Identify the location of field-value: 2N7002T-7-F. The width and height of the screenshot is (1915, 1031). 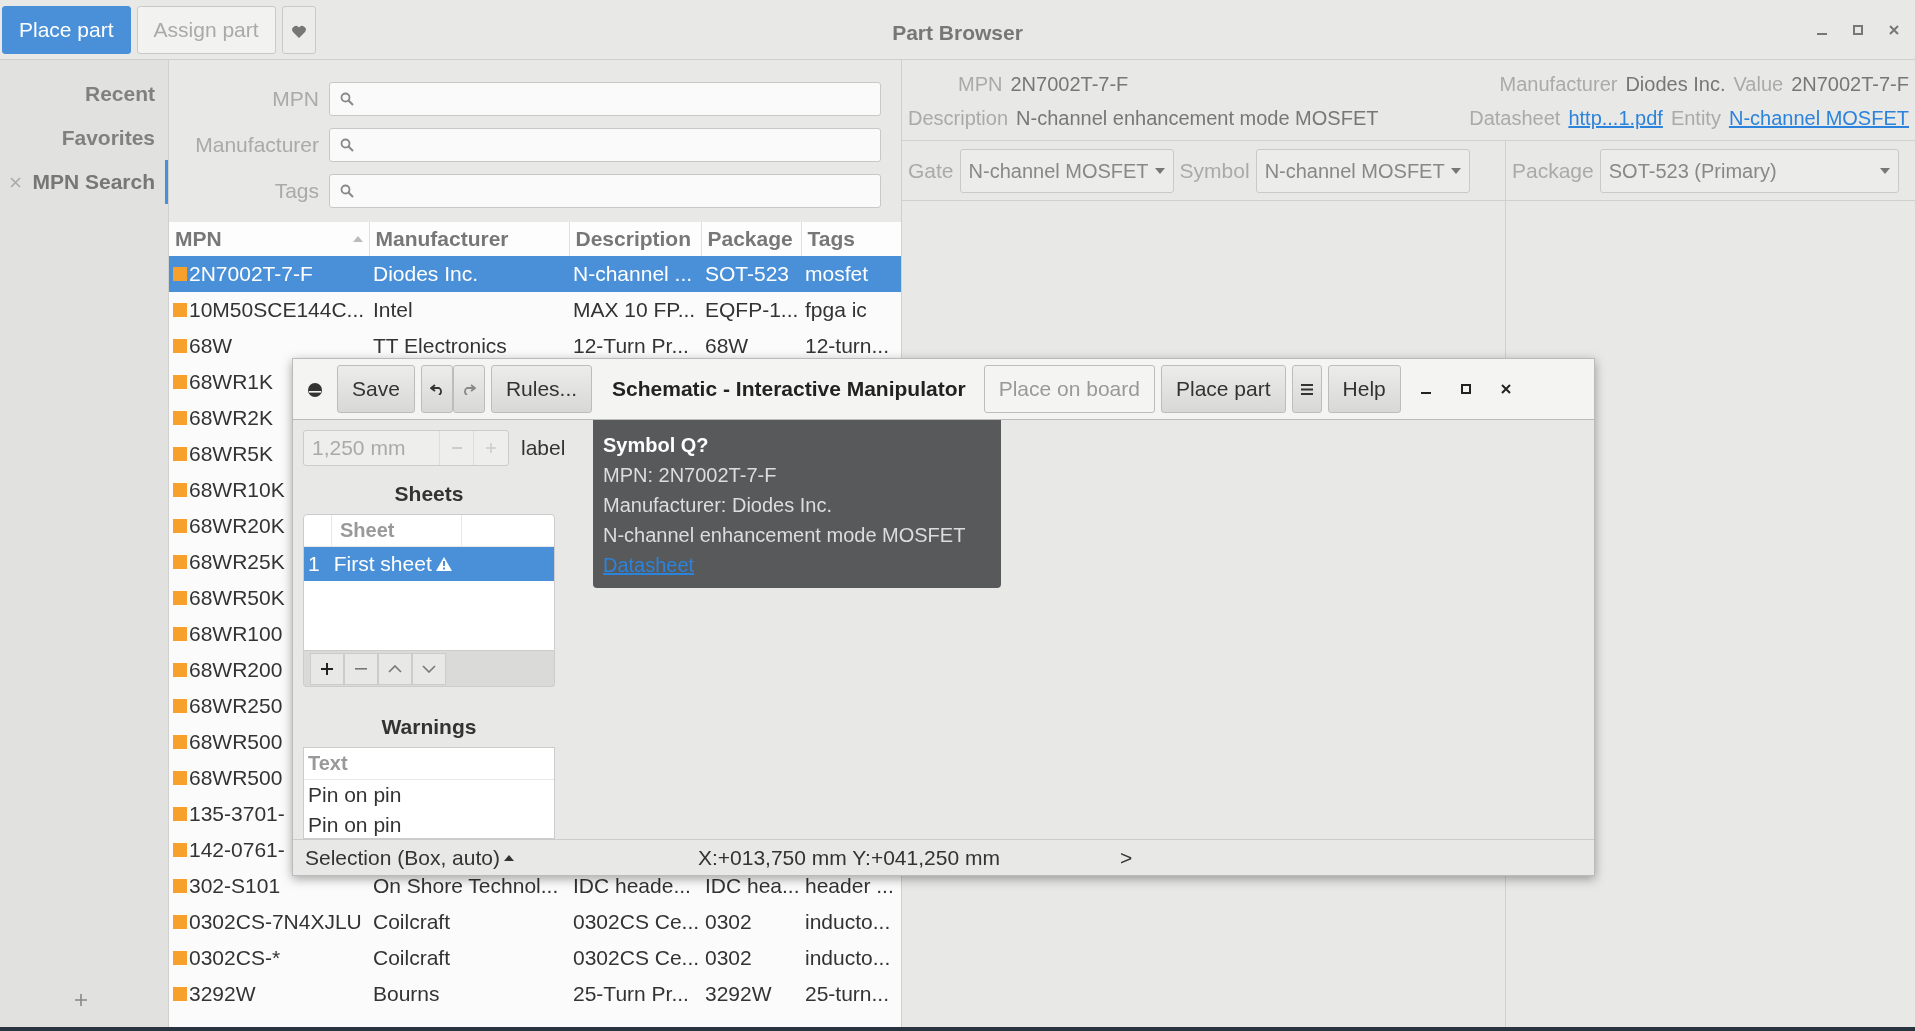
(1069, 84).